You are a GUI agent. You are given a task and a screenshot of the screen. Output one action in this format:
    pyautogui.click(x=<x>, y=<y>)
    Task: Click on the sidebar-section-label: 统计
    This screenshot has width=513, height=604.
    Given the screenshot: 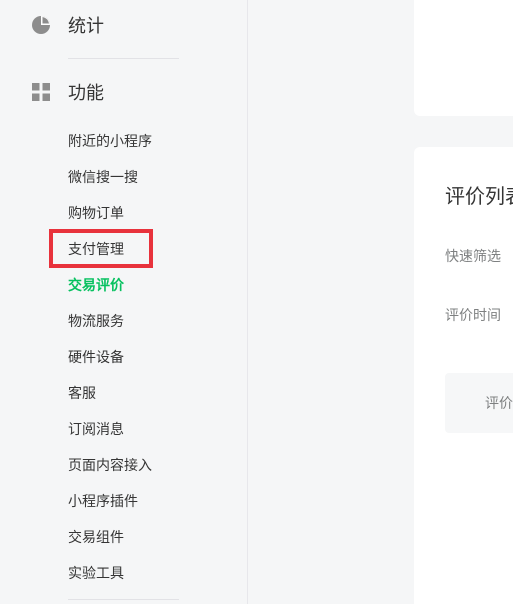 What is the action you would take?
    pyautogui.click(x=86, y=26)
    